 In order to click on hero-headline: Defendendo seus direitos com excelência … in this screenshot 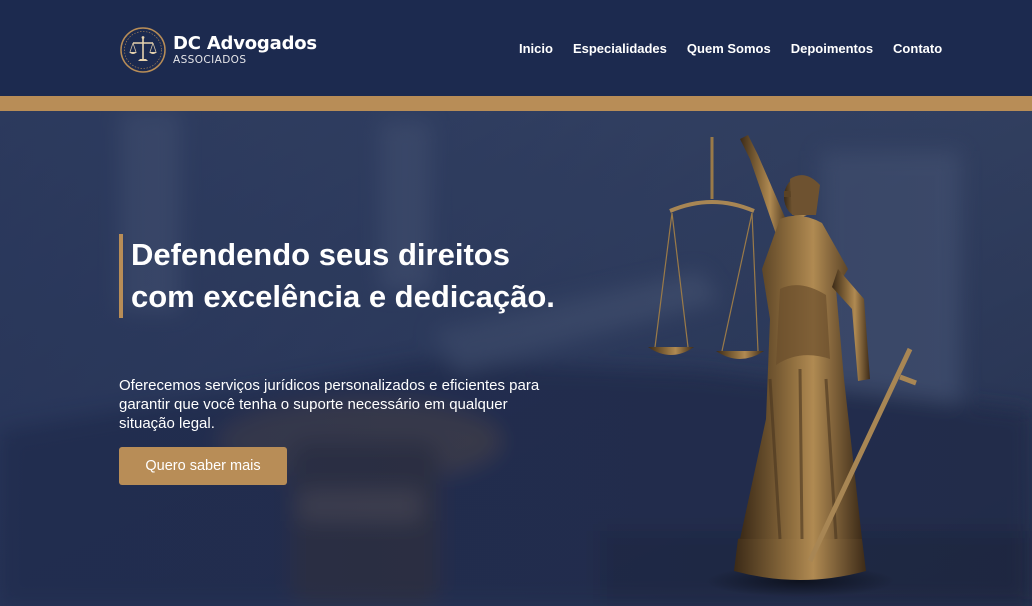, I will do `click(343, 275)`.